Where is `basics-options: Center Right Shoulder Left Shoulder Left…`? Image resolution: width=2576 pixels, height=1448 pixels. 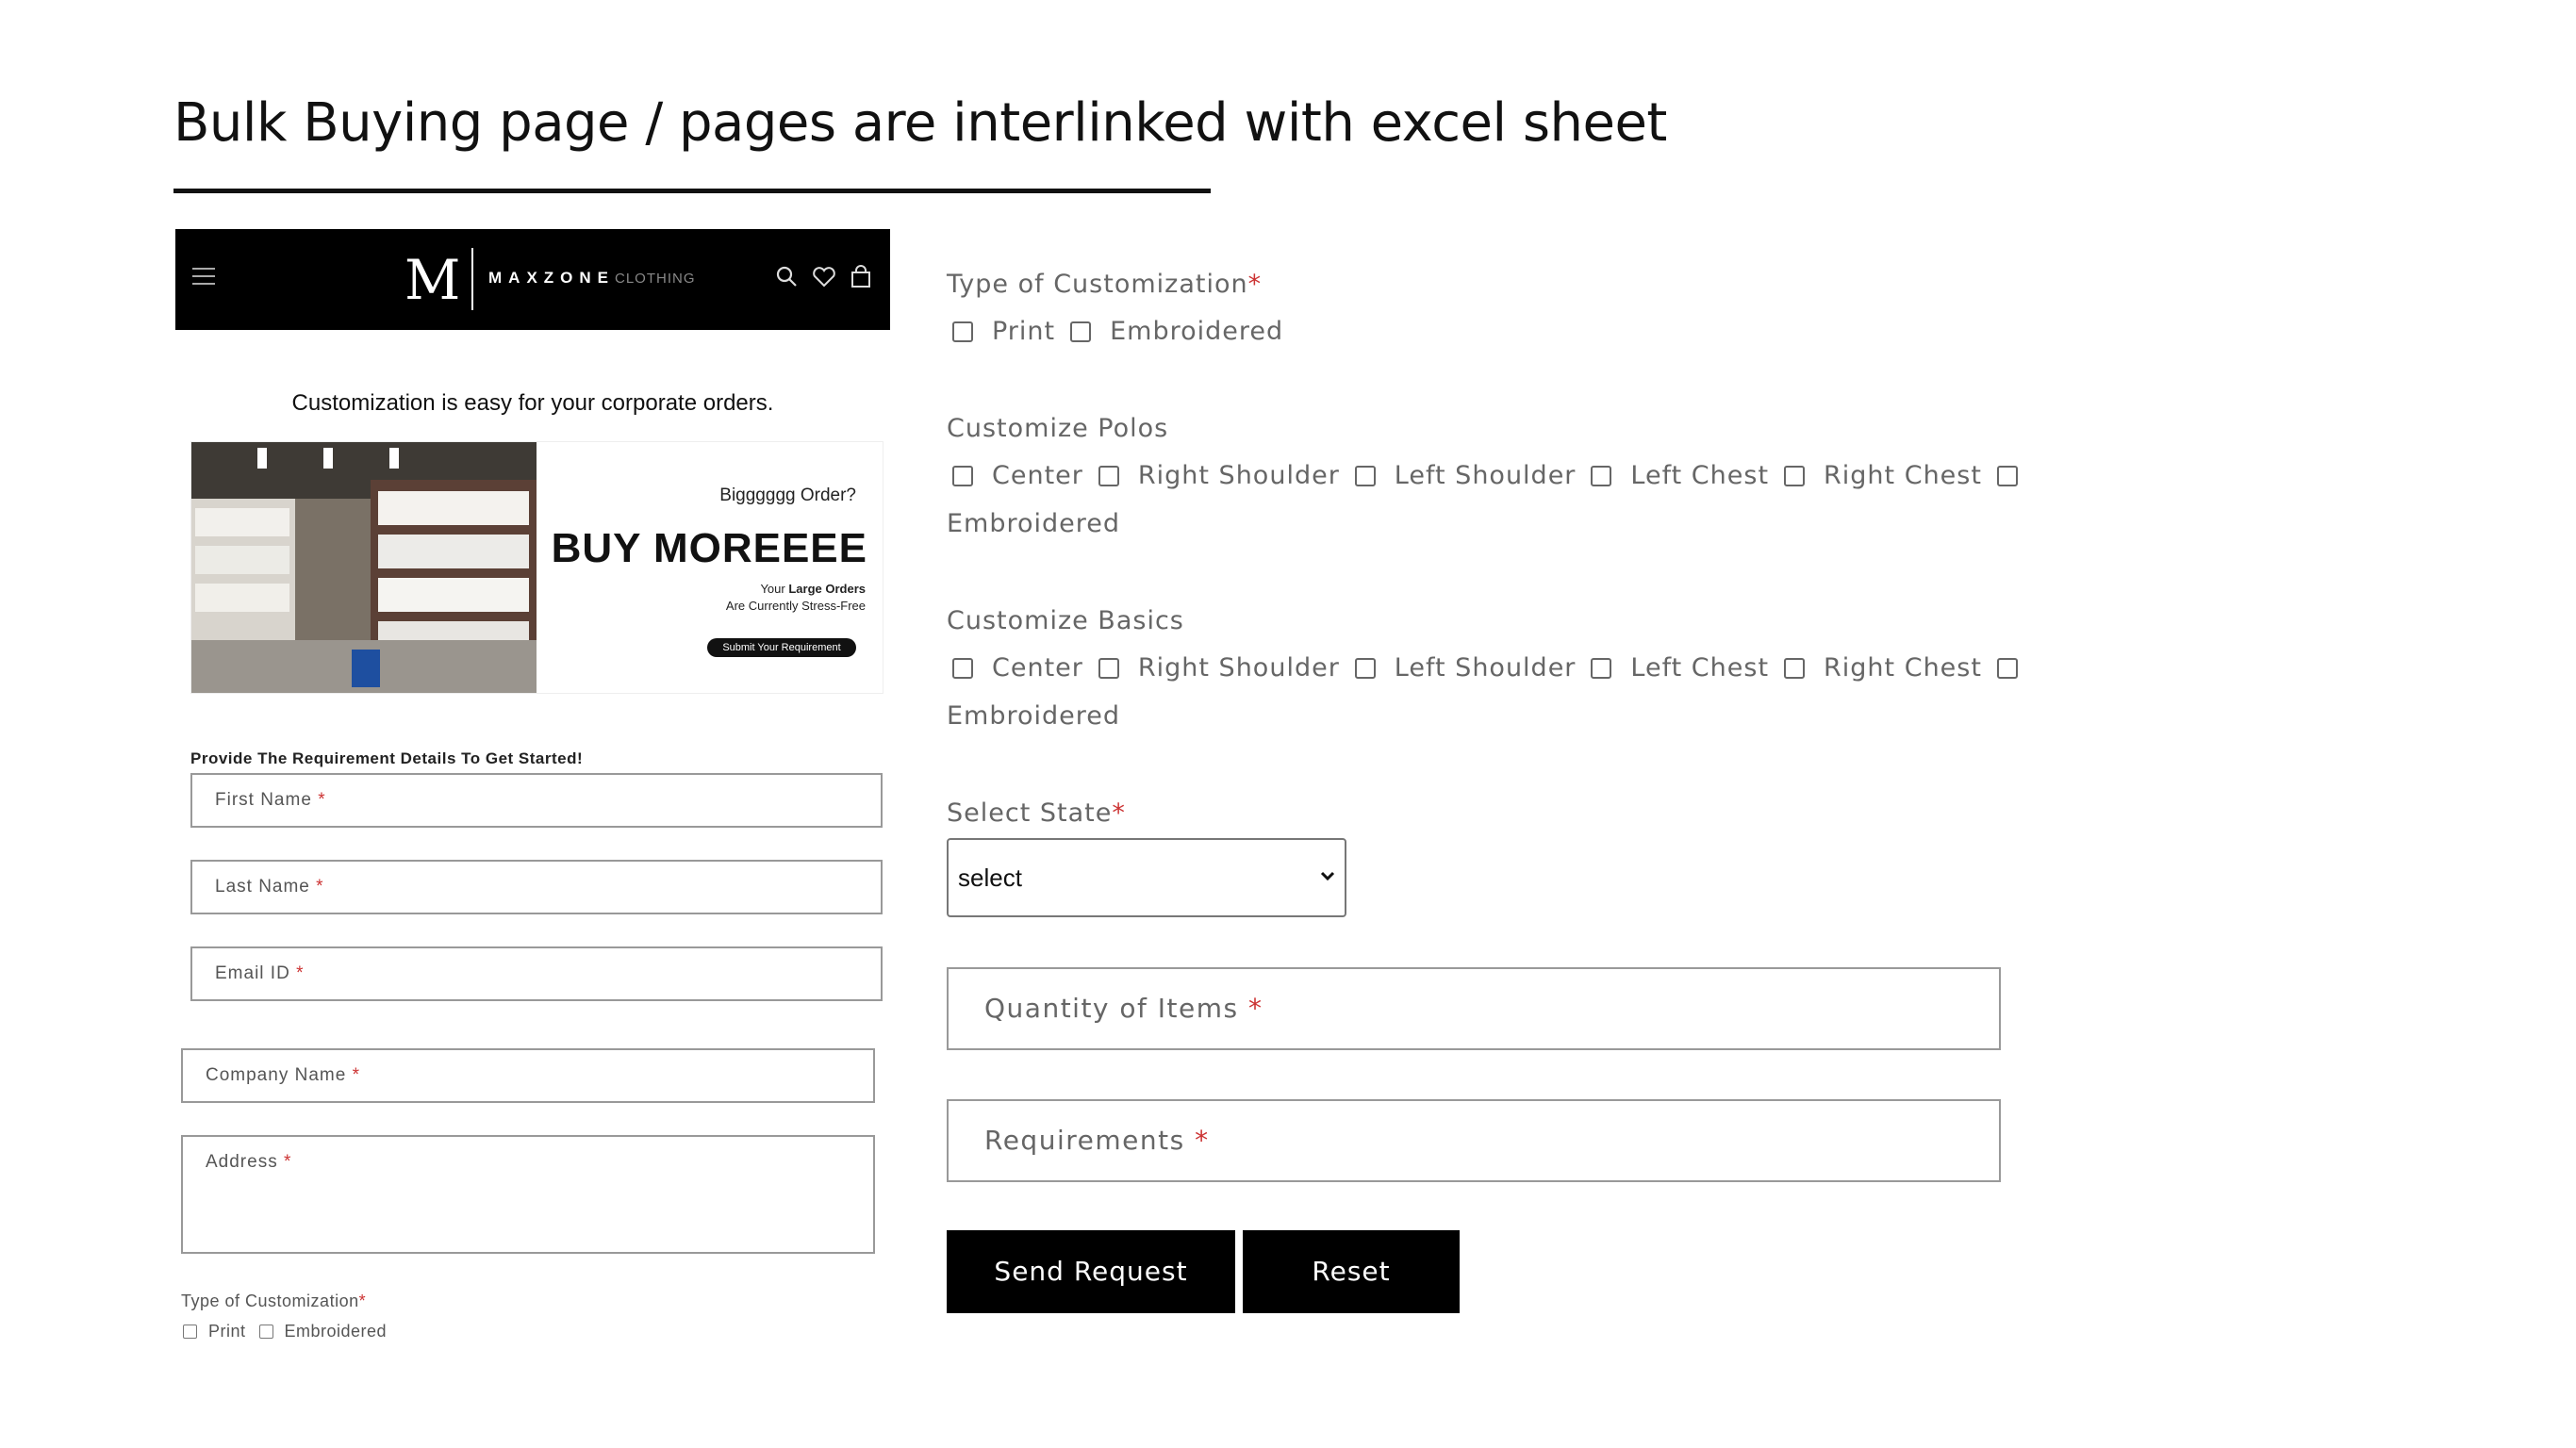
basics-options: Center Right Shoulder Left Shoulder Left… is located at coordinates (1494, 668).